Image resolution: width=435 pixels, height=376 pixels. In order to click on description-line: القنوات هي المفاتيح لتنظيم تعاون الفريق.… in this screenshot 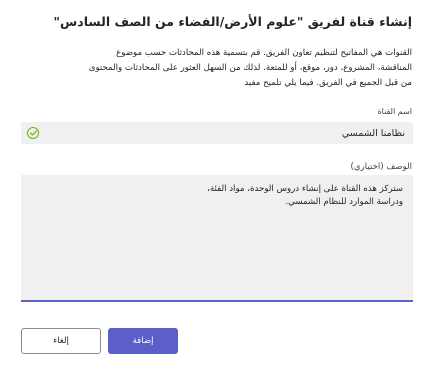, I will do `click(264, 53)`.